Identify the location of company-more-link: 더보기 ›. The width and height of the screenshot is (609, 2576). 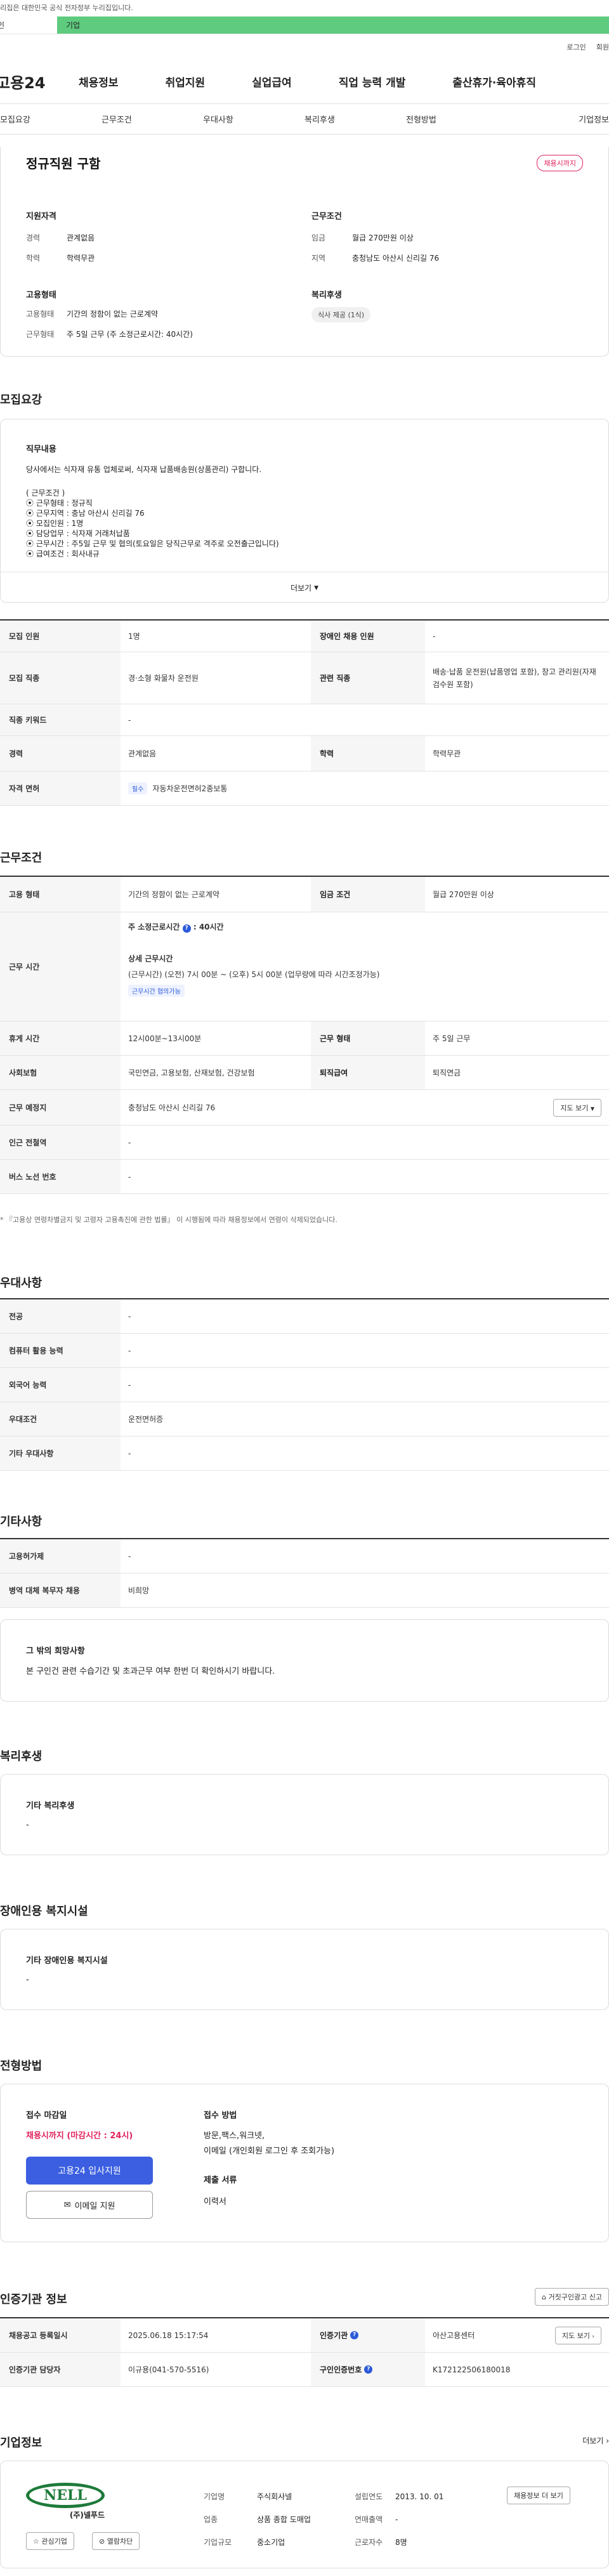
(595, 2440).